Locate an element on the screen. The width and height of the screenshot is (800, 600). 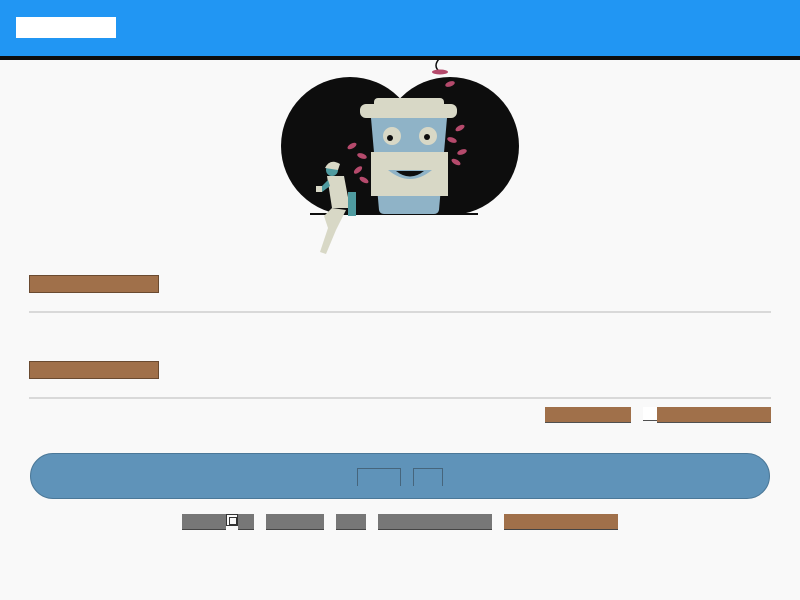
left-pupil is located at coordinates (390, 138).